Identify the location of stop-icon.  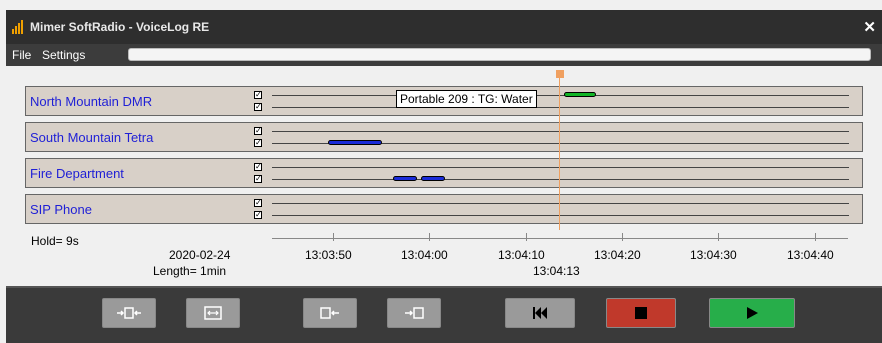
(641, 313).